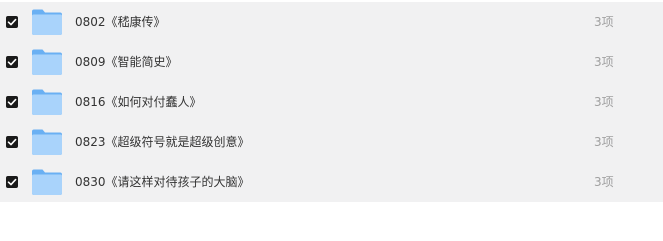  What do you see at coordinates (162, 182) in the screenshot?
I see `file-name: 0830《请这样对待孩子的大脑》` at bounding box center [162, 182].